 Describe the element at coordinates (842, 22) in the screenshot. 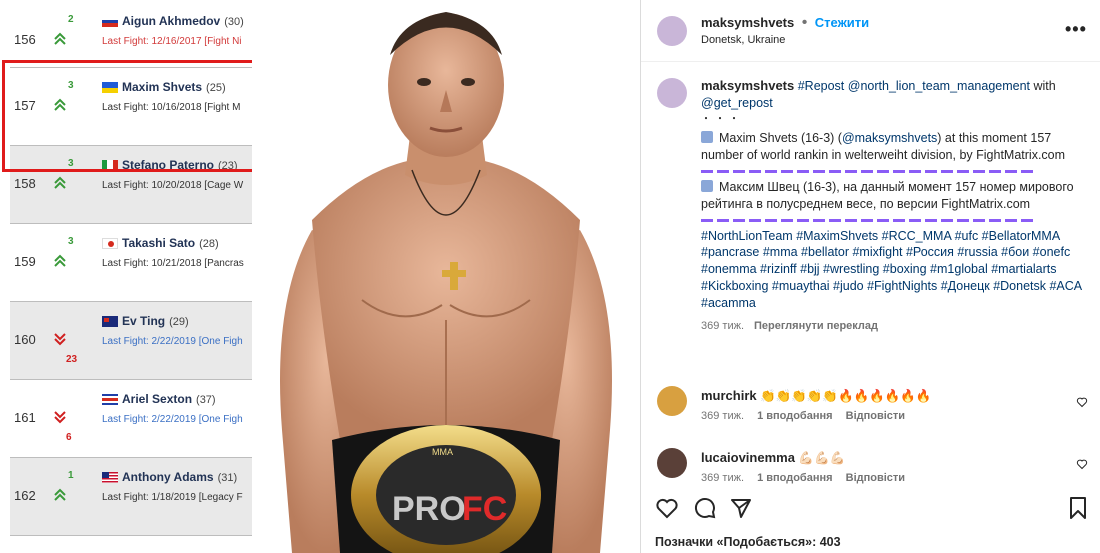

I see `follow-button: Стежити` at that location.